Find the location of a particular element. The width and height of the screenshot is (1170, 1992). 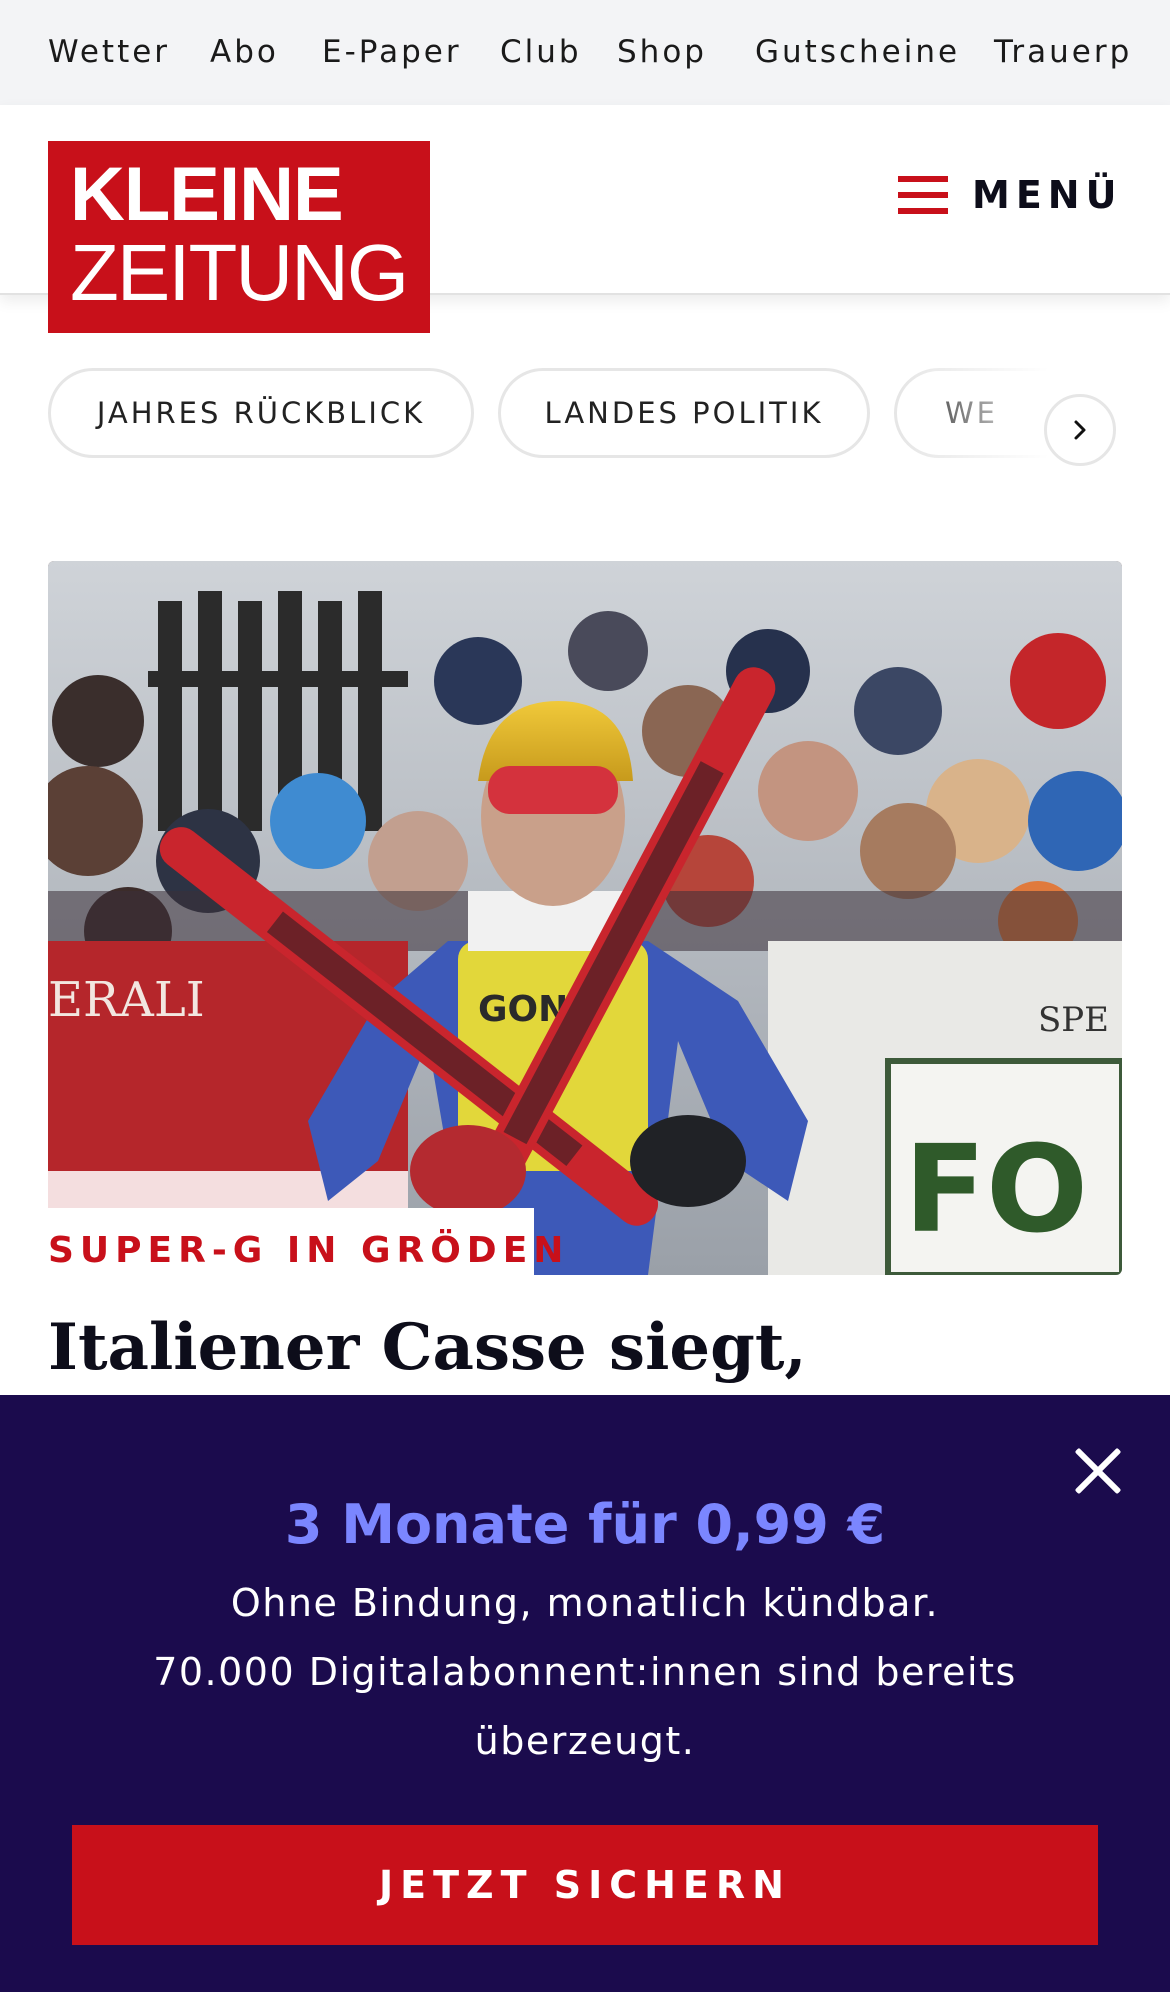

hamburger-icon is located at coordinates (923, 195).